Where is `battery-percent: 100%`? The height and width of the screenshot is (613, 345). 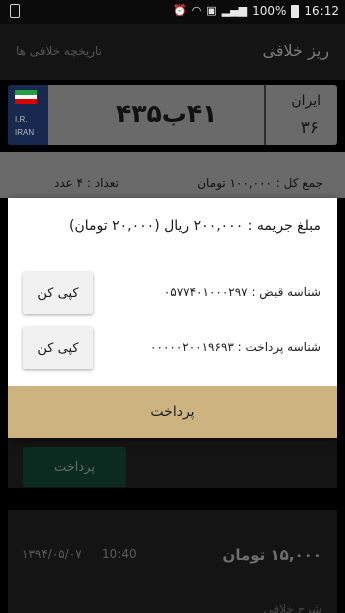
battery-percent: 100% is located at coordinates (269, 11).